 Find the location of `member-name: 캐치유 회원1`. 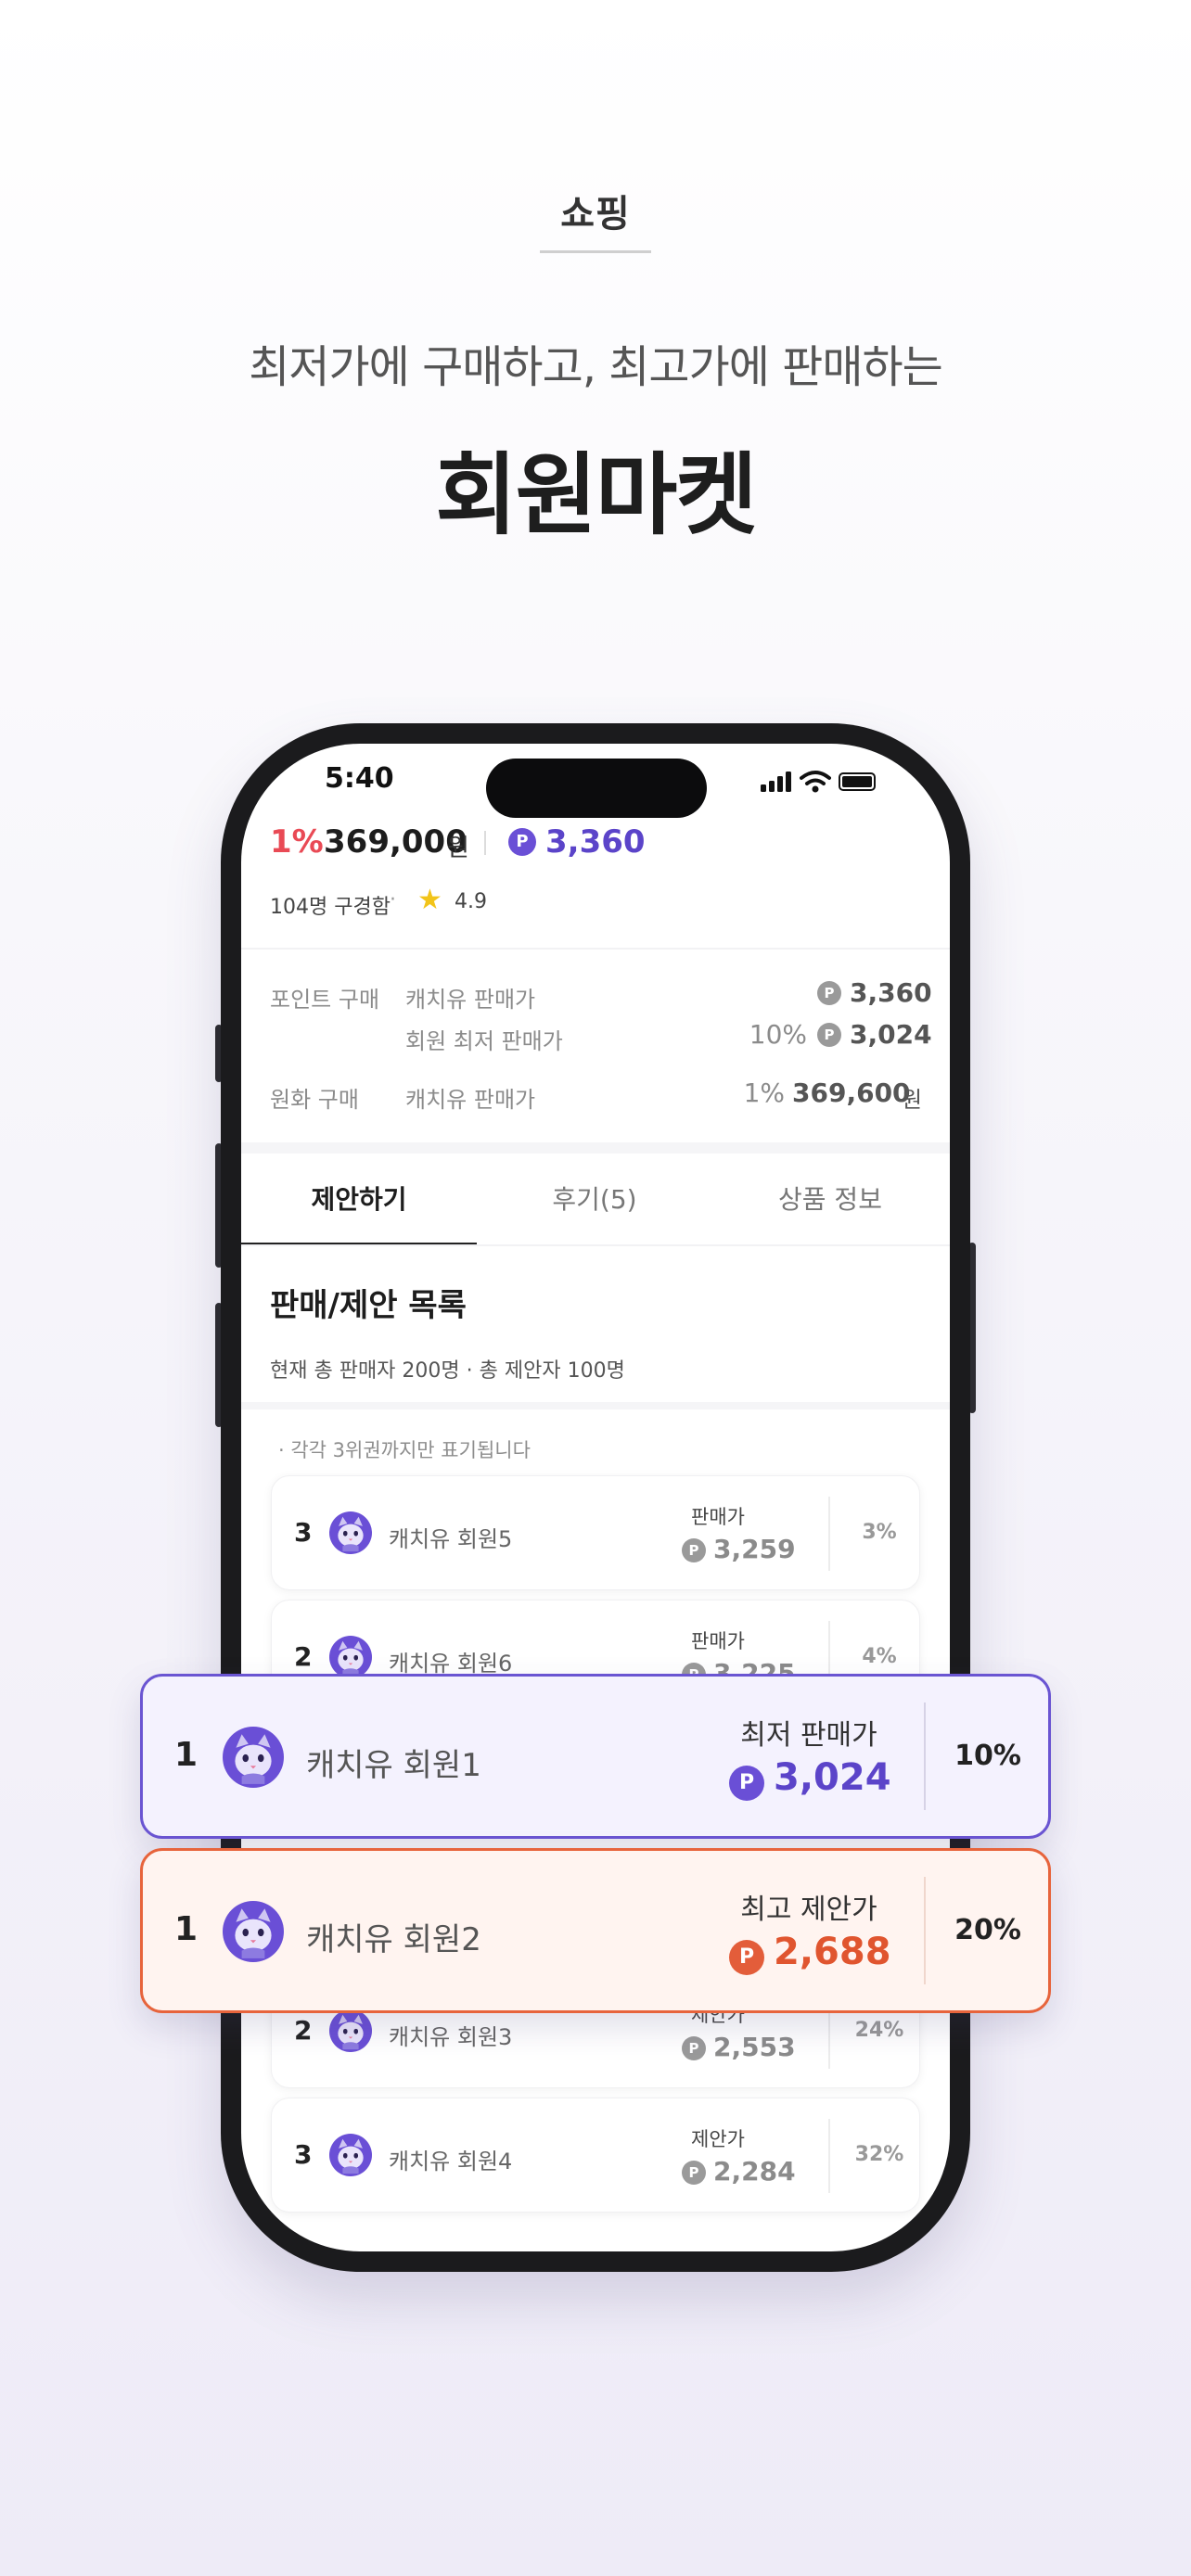

member-name: 캐치유 회원1 is located at coordinates (393, 1766).